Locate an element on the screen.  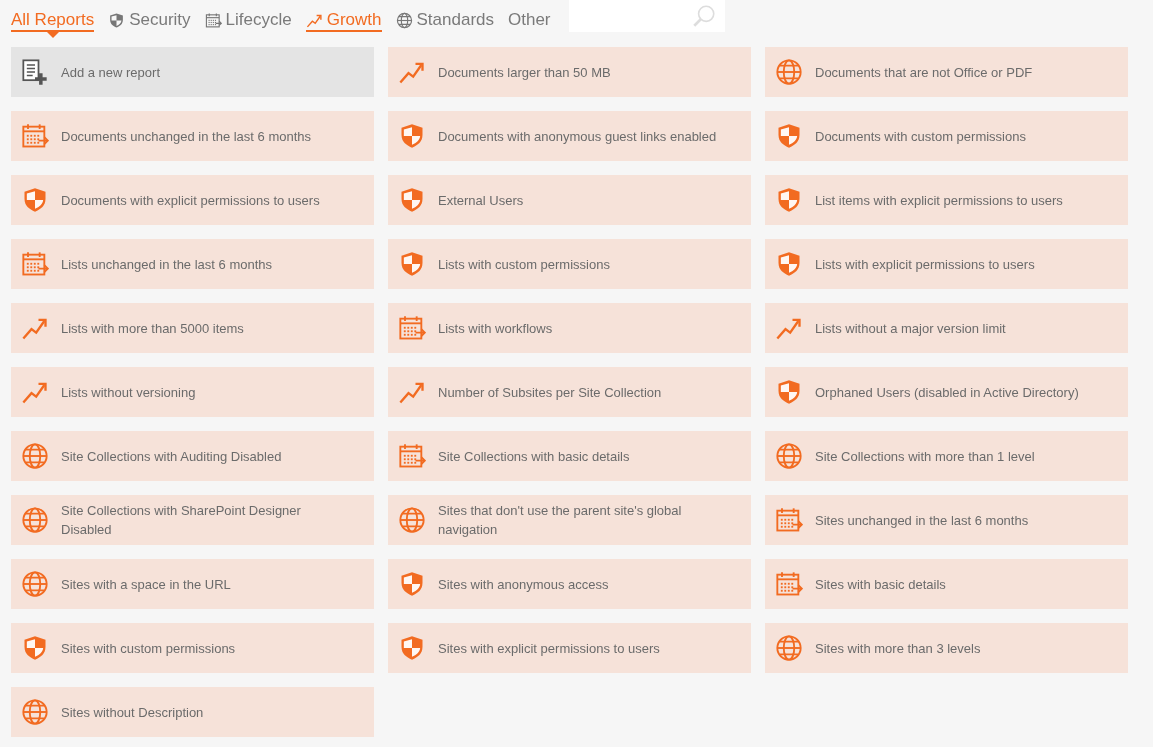
report-title: Lists with explicit permissions to users is located at coordinates (925, 264).